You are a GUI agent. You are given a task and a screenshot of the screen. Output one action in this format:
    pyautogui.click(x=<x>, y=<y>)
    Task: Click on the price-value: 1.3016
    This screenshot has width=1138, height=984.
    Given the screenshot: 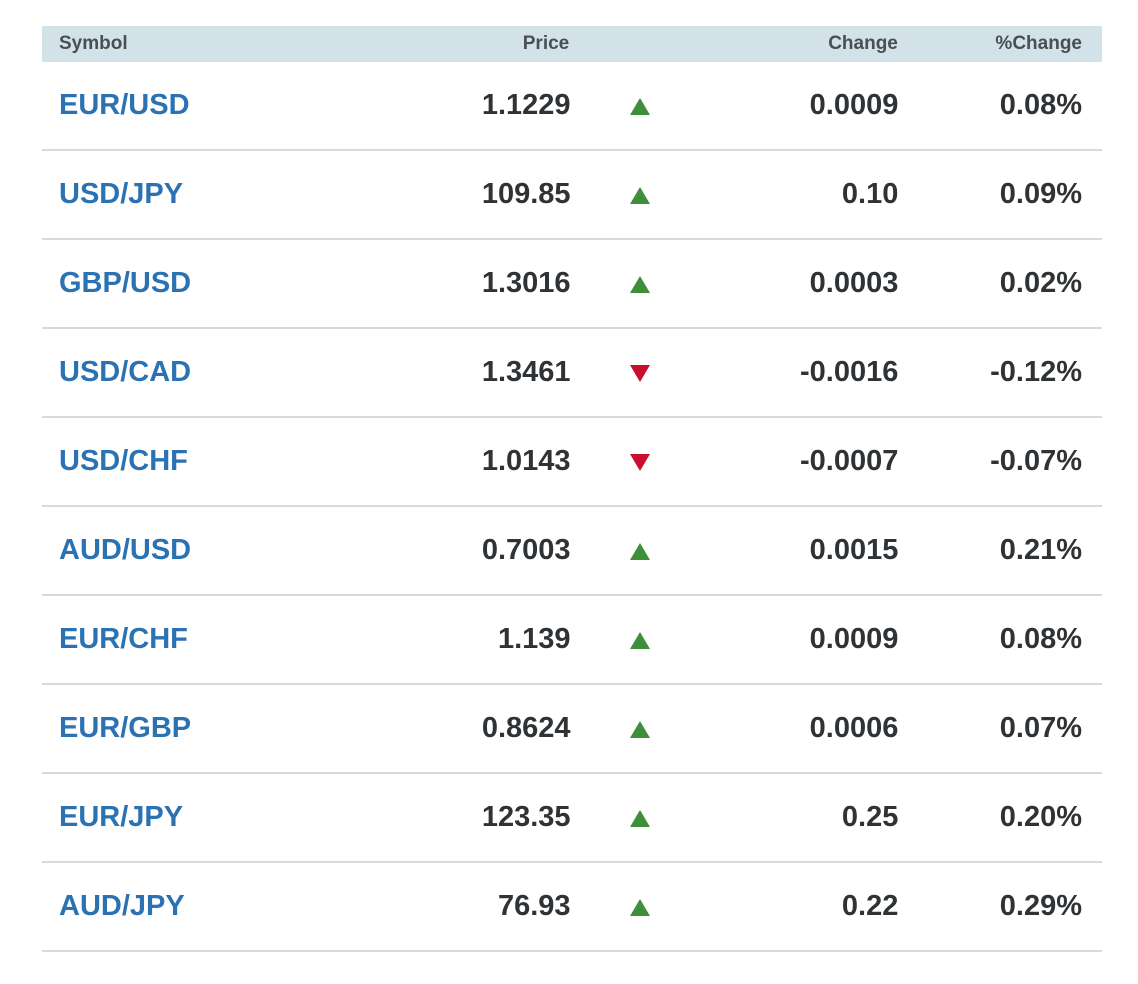 What is the action you would take?
    pyautogui.click(x=526, y=283)
    